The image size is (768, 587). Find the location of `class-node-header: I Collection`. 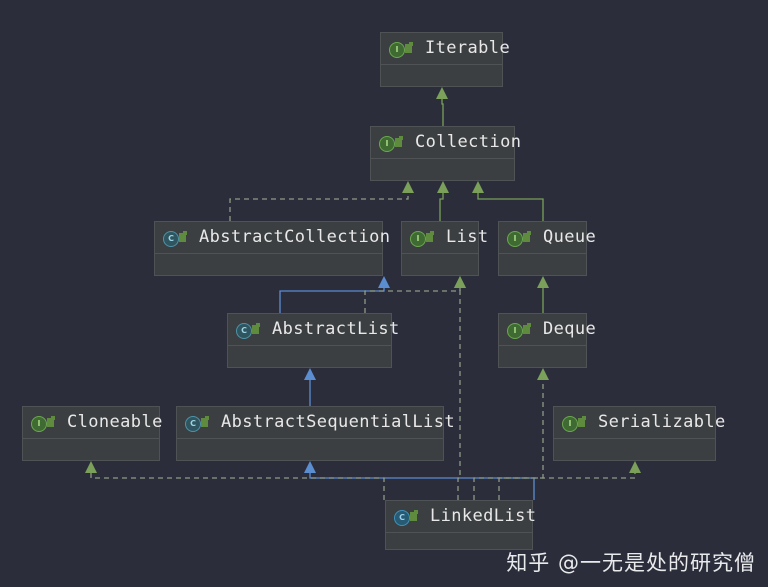

class-node-header: I Collection is located at coordinates (446, 143).